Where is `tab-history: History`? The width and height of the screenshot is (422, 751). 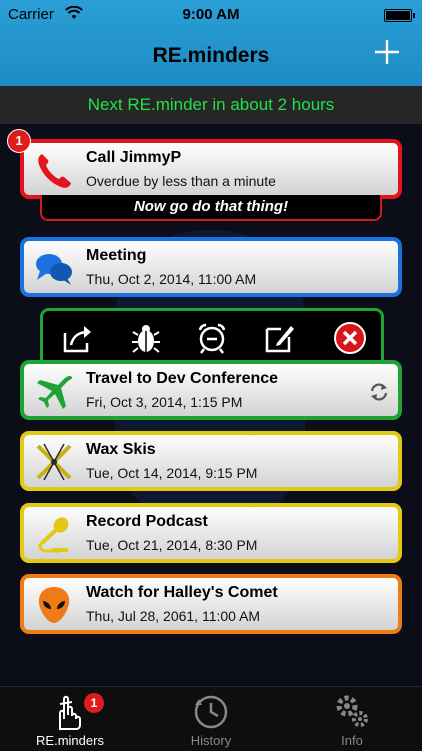 tab-history: History is located at coordinates (211, 719).